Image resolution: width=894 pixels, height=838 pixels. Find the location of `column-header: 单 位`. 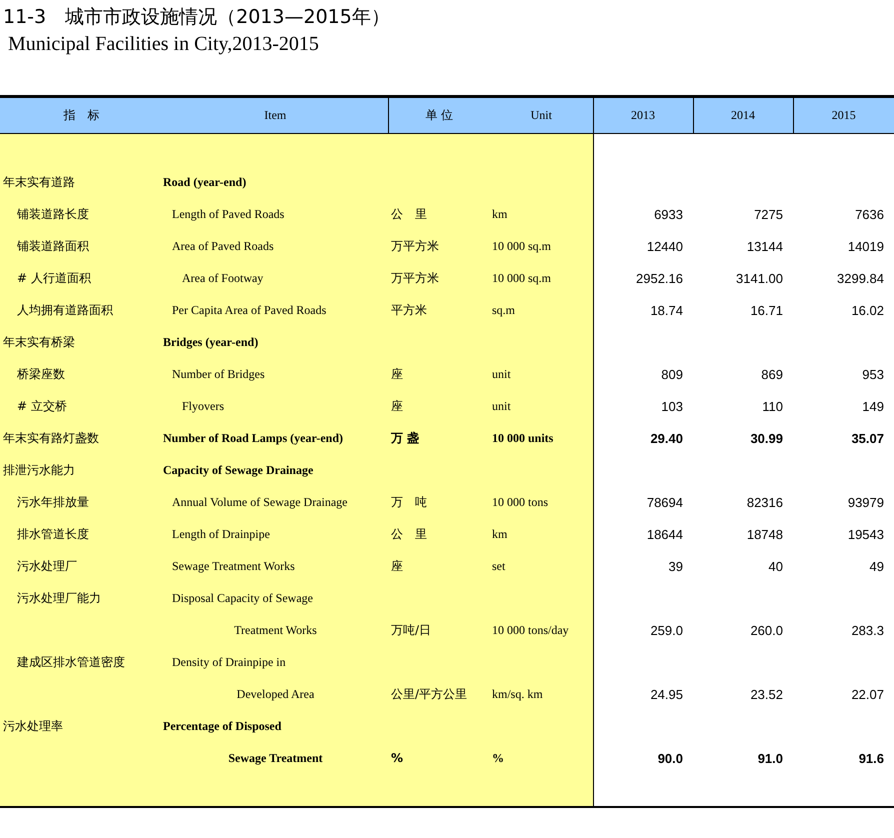

column-header: 单 位 is located at coordinates (439, 115).